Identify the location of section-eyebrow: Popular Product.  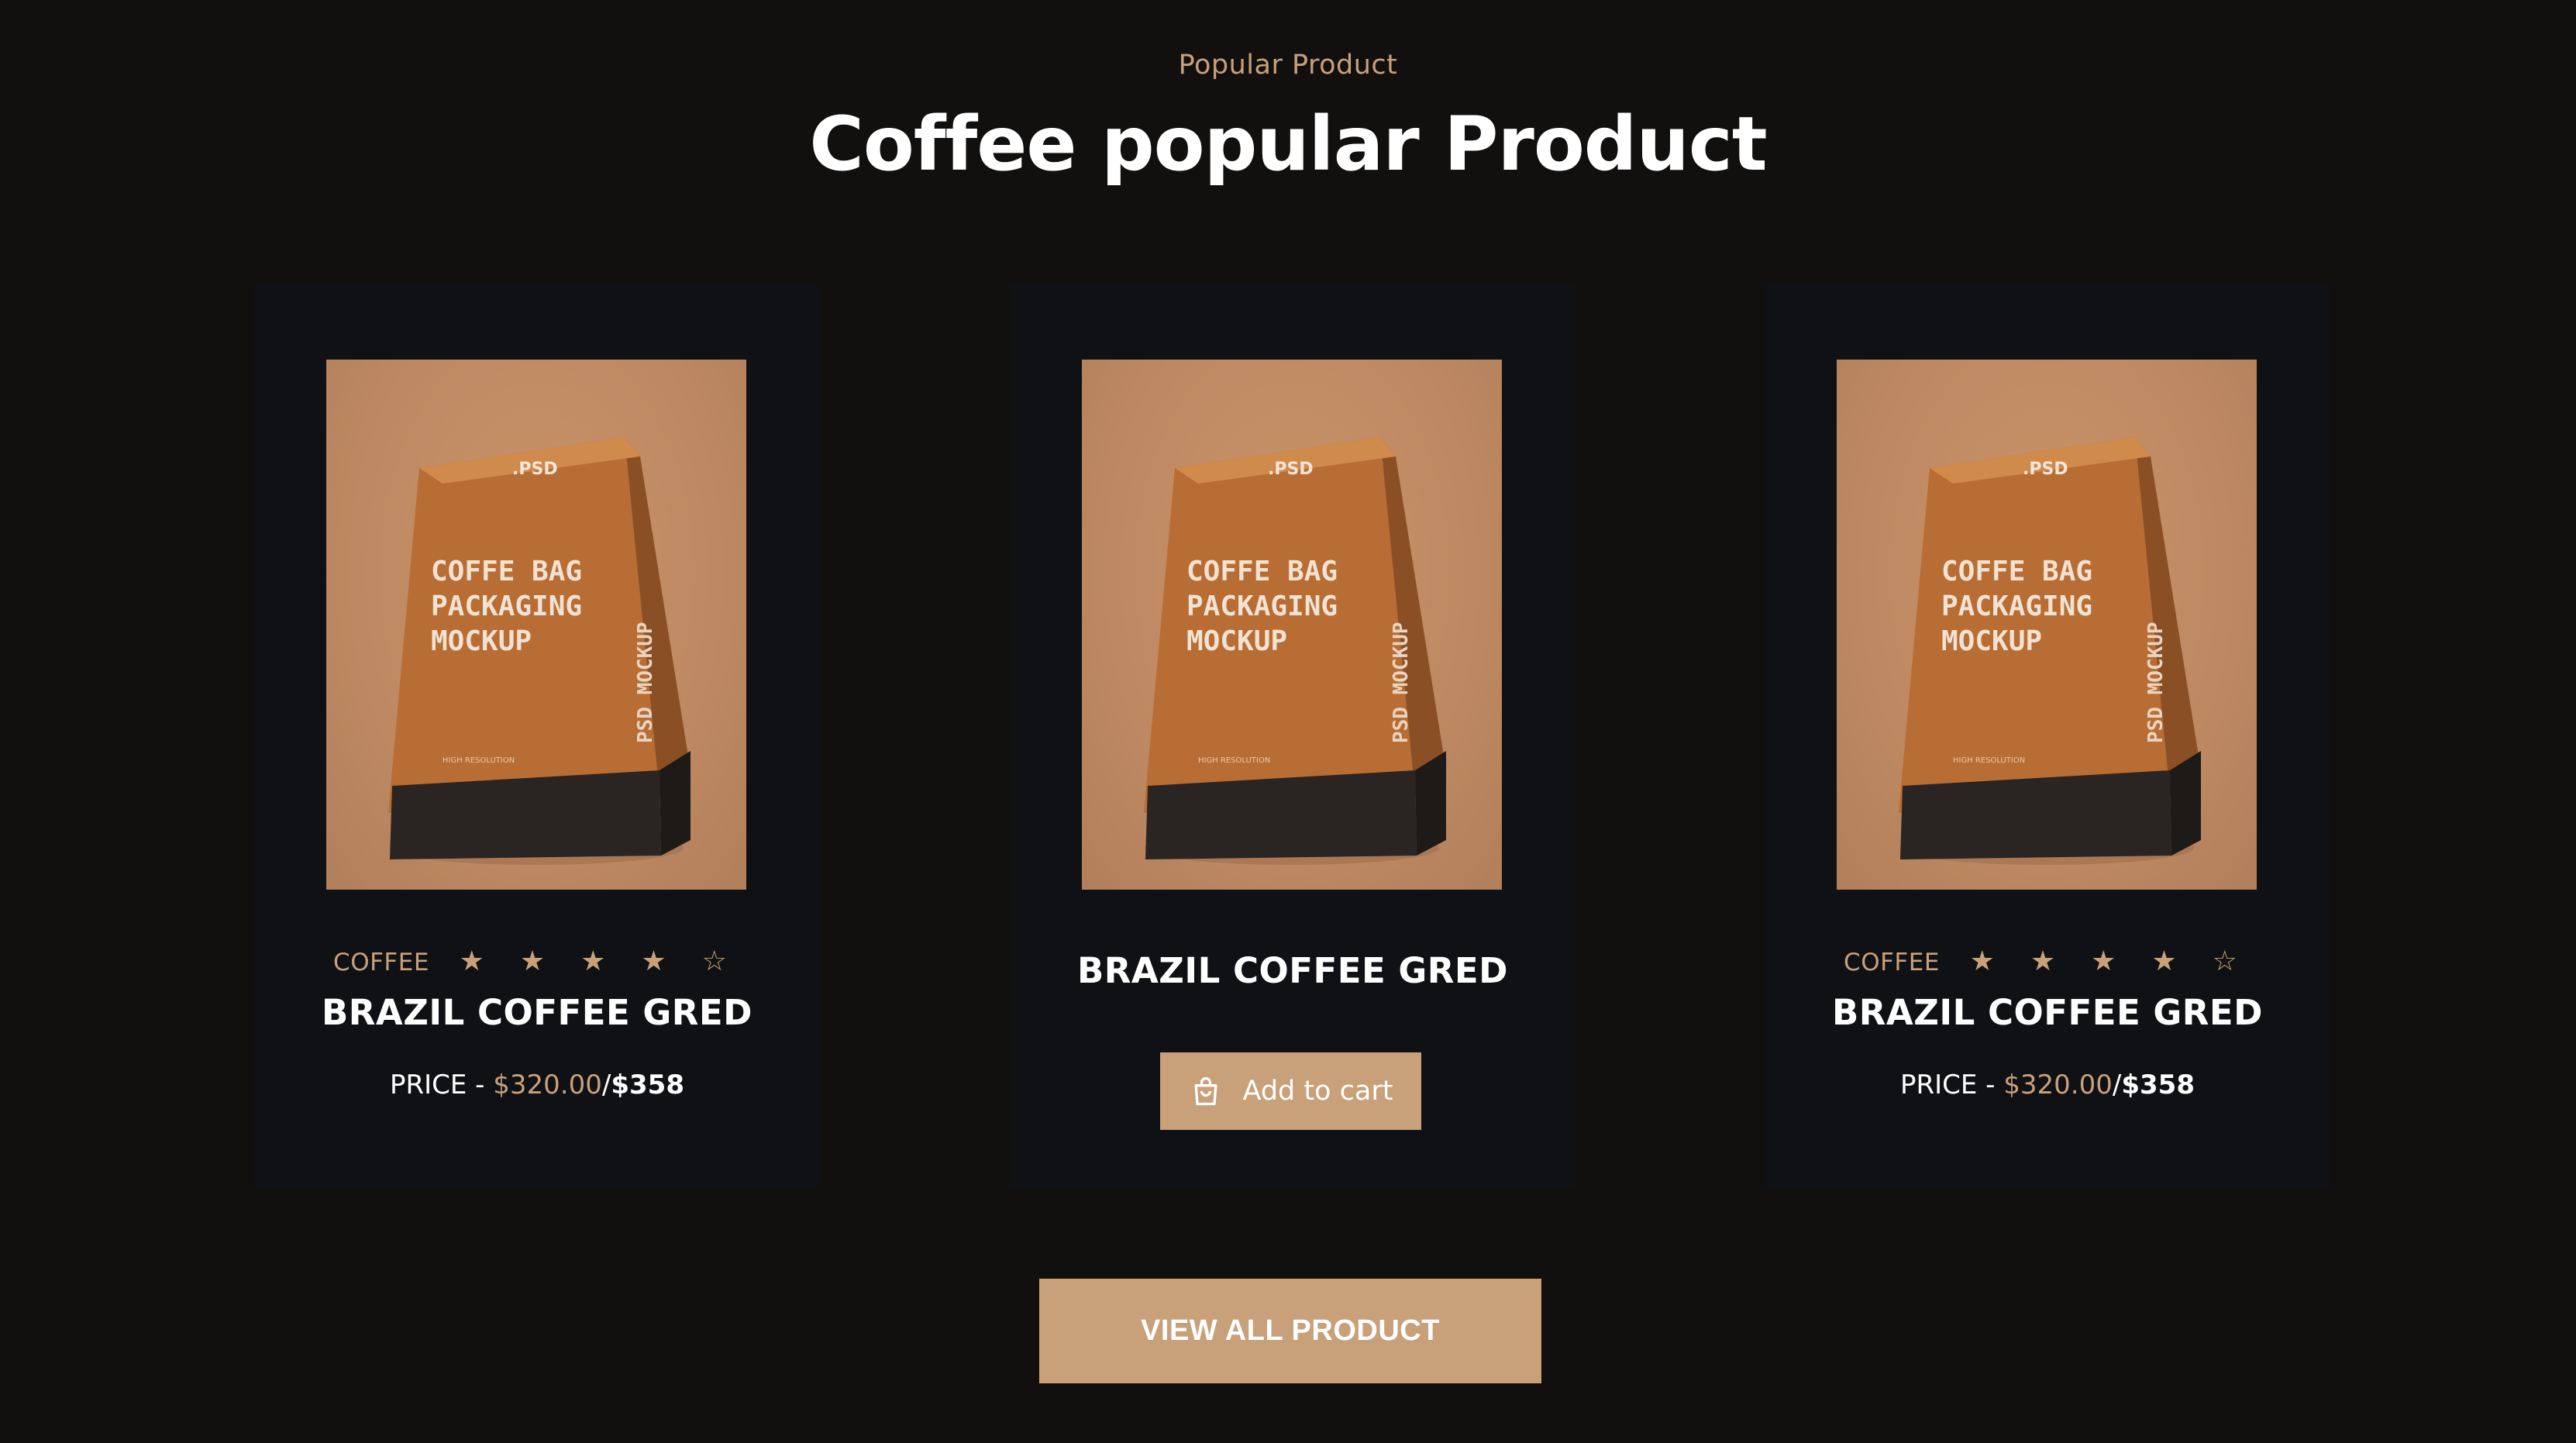
(1288, 66).